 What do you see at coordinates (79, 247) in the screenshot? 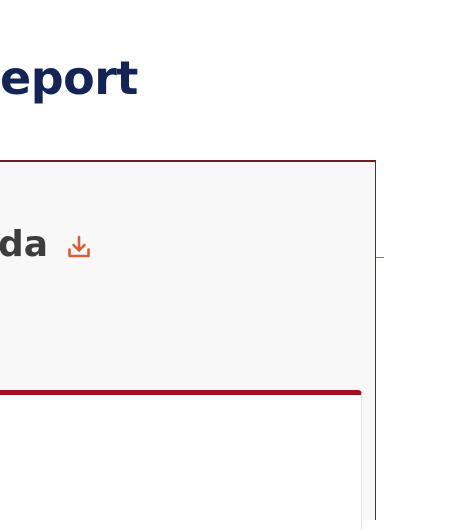
I see `download-icon` at bounding box center [79, 247].